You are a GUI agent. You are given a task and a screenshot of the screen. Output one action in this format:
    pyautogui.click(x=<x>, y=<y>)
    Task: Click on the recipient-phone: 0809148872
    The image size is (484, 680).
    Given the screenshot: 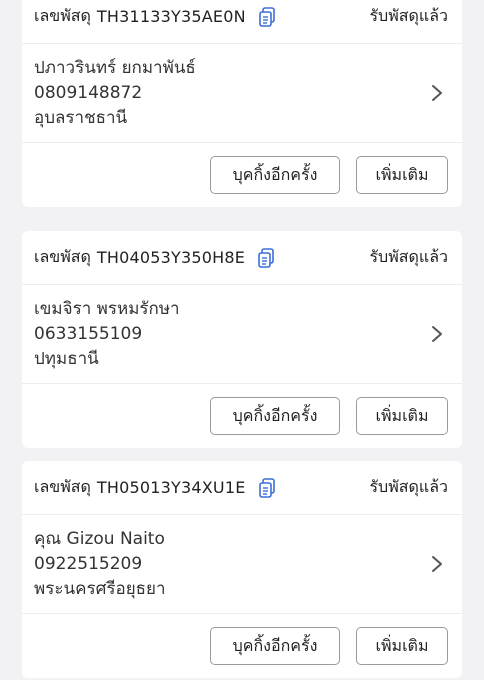 What is the action you would take?
    pyautogui.click(x=88, y=92)
    